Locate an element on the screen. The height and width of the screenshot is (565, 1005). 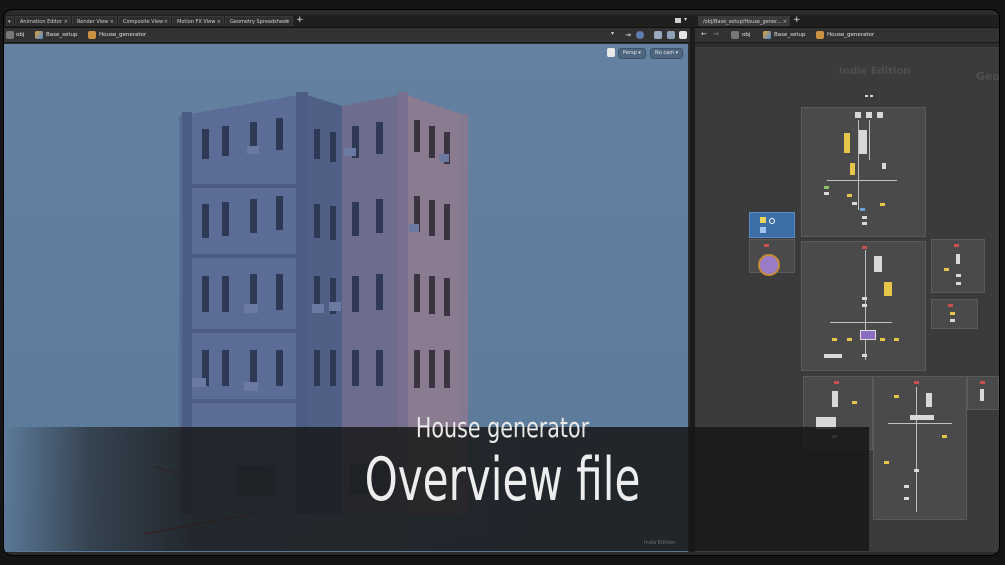
viewport-path-bar: obj Base_setup House_generator ▾ ⇥ is located at coordinates (347, 35).